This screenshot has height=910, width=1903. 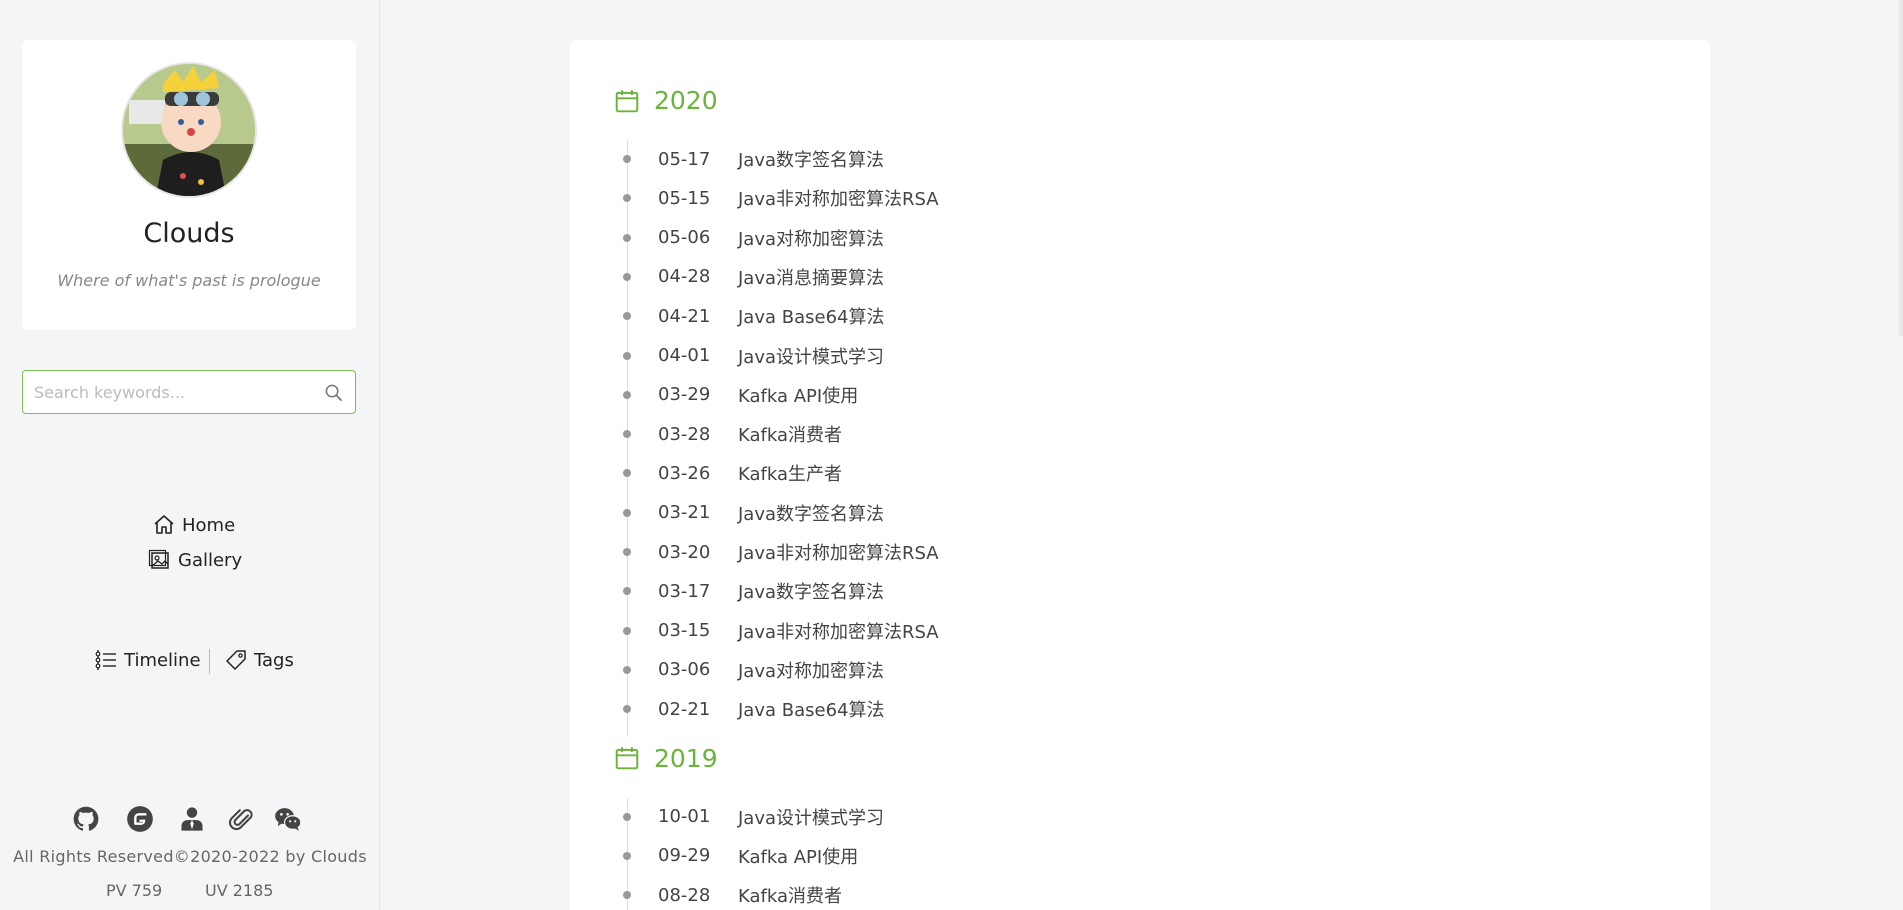 What do you see at coordinates (168, 392) in the screenshot?
I see `search-input` at bounding box center [168, 392].